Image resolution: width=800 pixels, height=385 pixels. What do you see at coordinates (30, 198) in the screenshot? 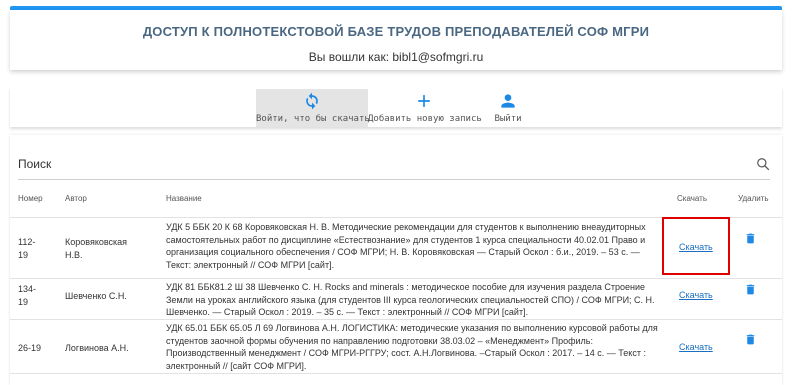
I see `column-header-number: Номер` at bounding box center [30, 198].